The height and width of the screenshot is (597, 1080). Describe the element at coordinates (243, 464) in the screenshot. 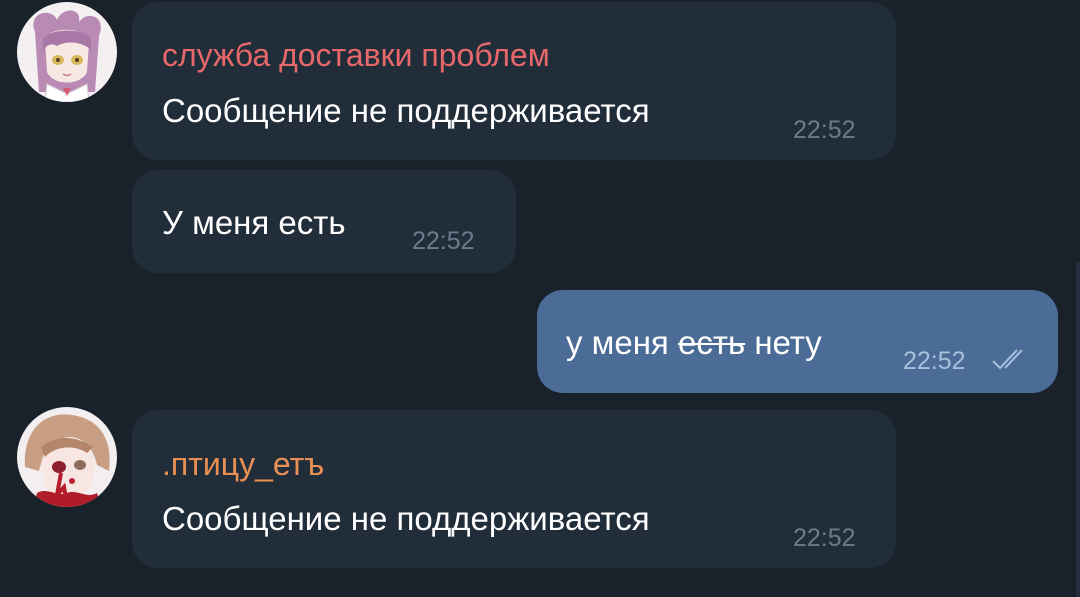

I see `sender-name: .птицу_етъ` at that location.